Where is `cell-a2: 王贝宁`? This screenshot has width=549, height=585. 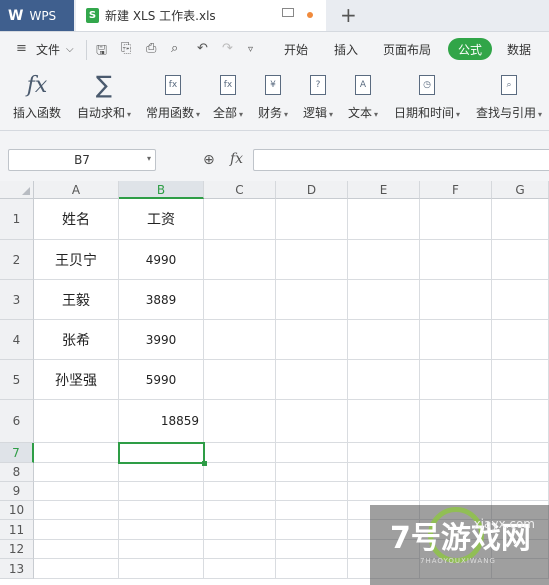
cell-a2: 王贝宁 is located at coordinates (76, 260).